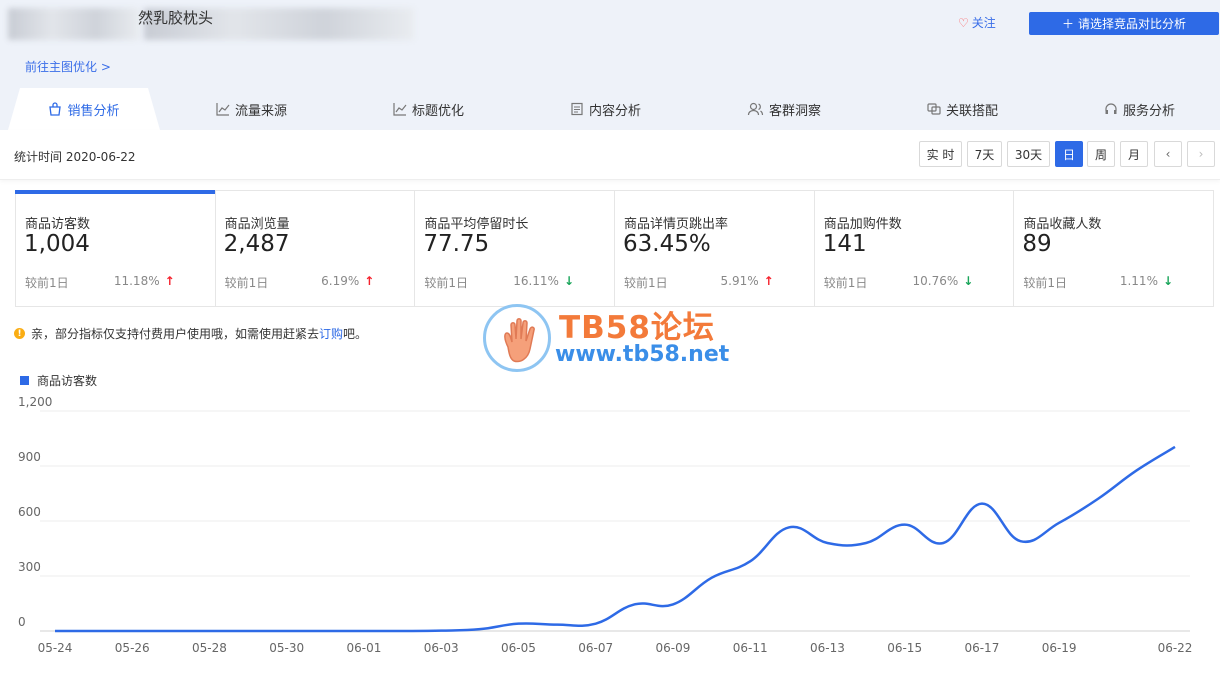 The image size is (1220, 673). I want to click on data-point: 05-31: 0, so click(325, 631).